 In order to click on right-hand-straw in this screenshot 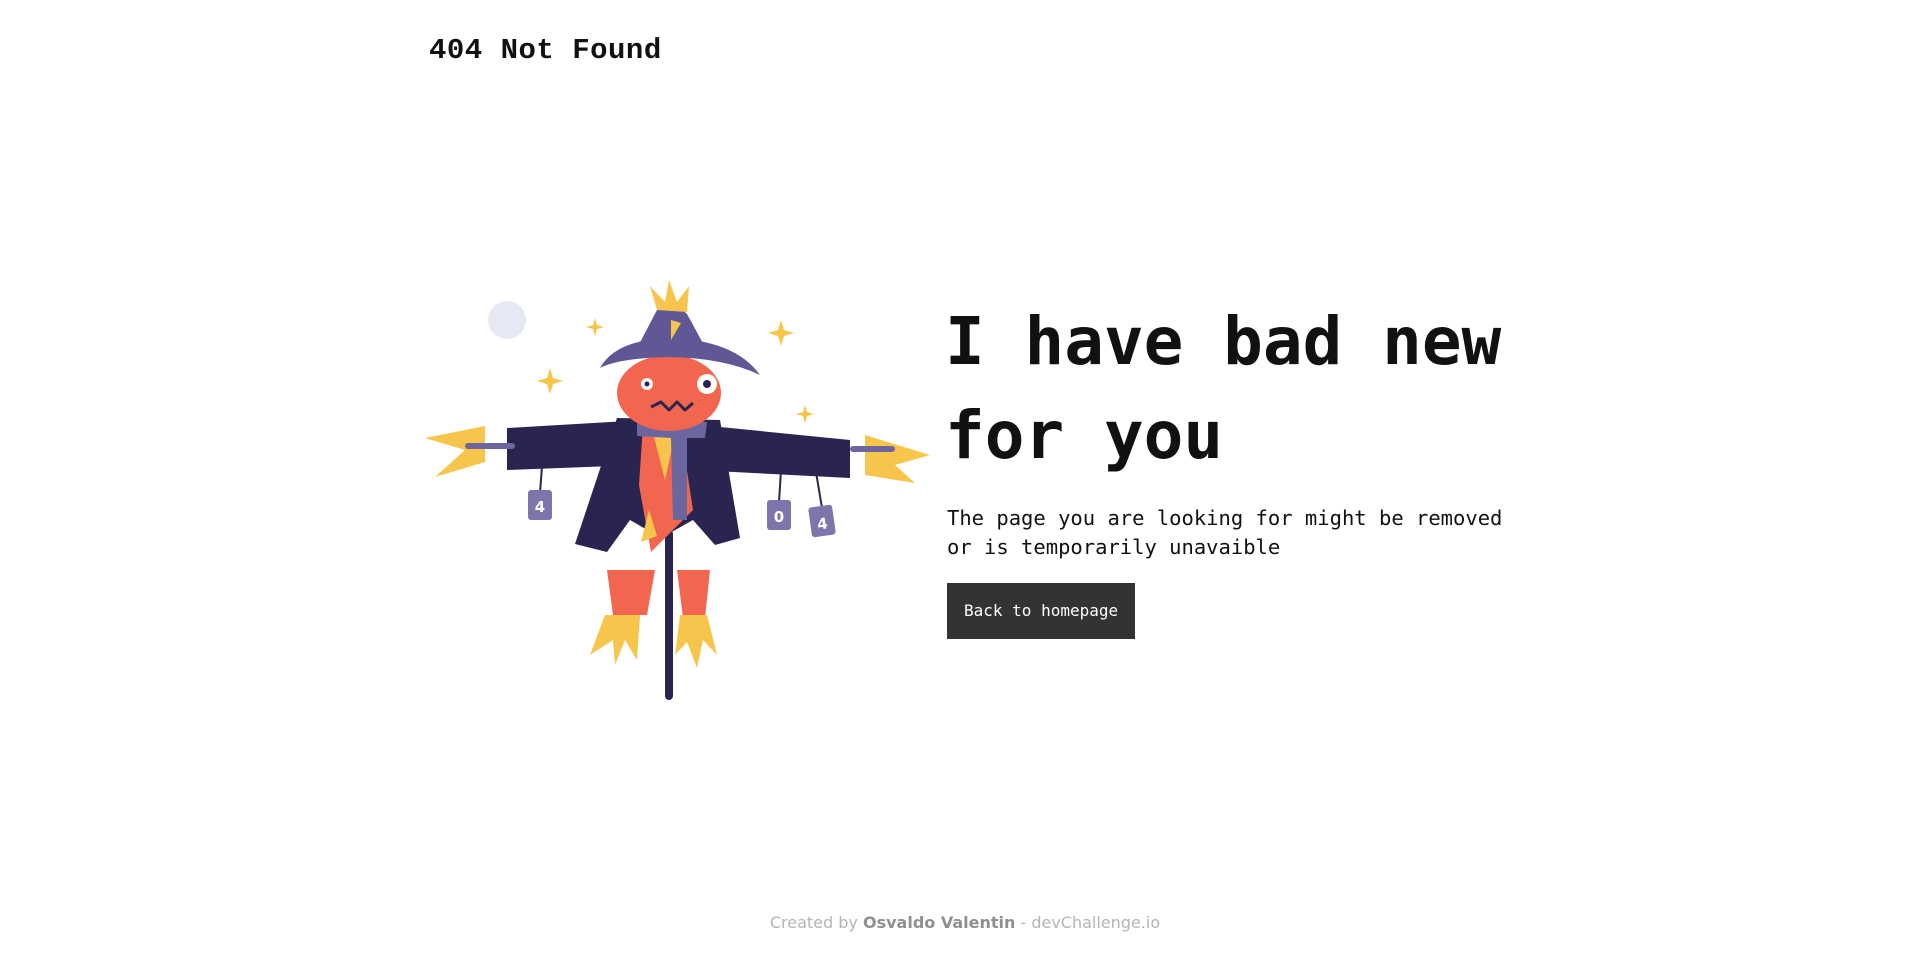, I will do `click(897, 459)`.